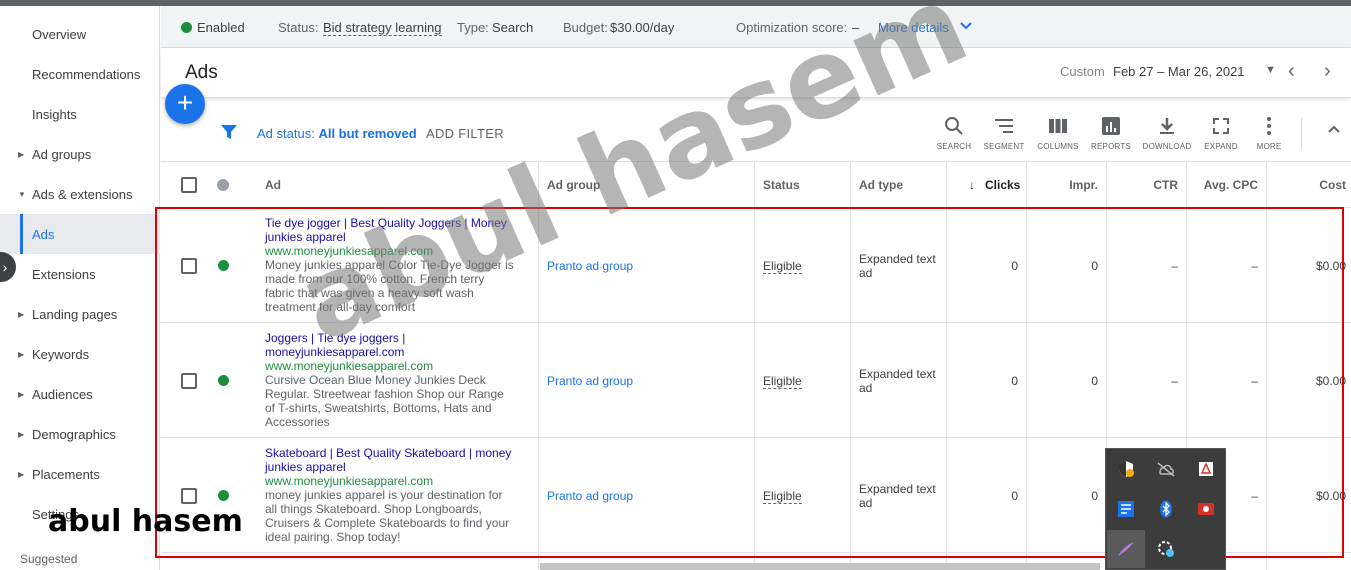  I want to click on ad-status-filter: Ad status: All but removed, so click(337, 133).